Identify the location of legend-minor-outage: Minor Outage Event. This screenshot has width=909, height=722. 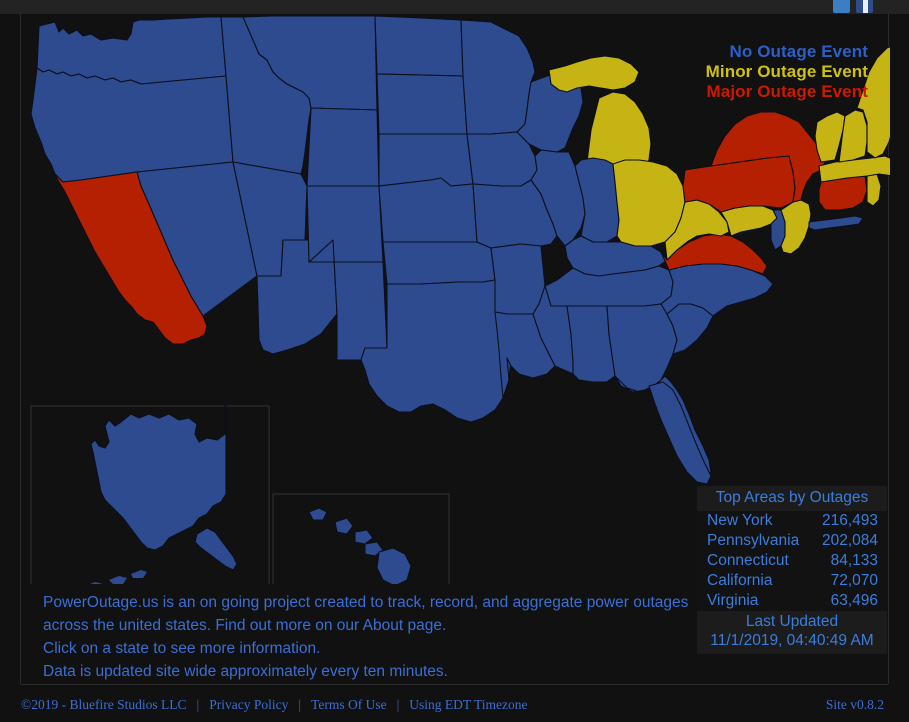
(786, 72).